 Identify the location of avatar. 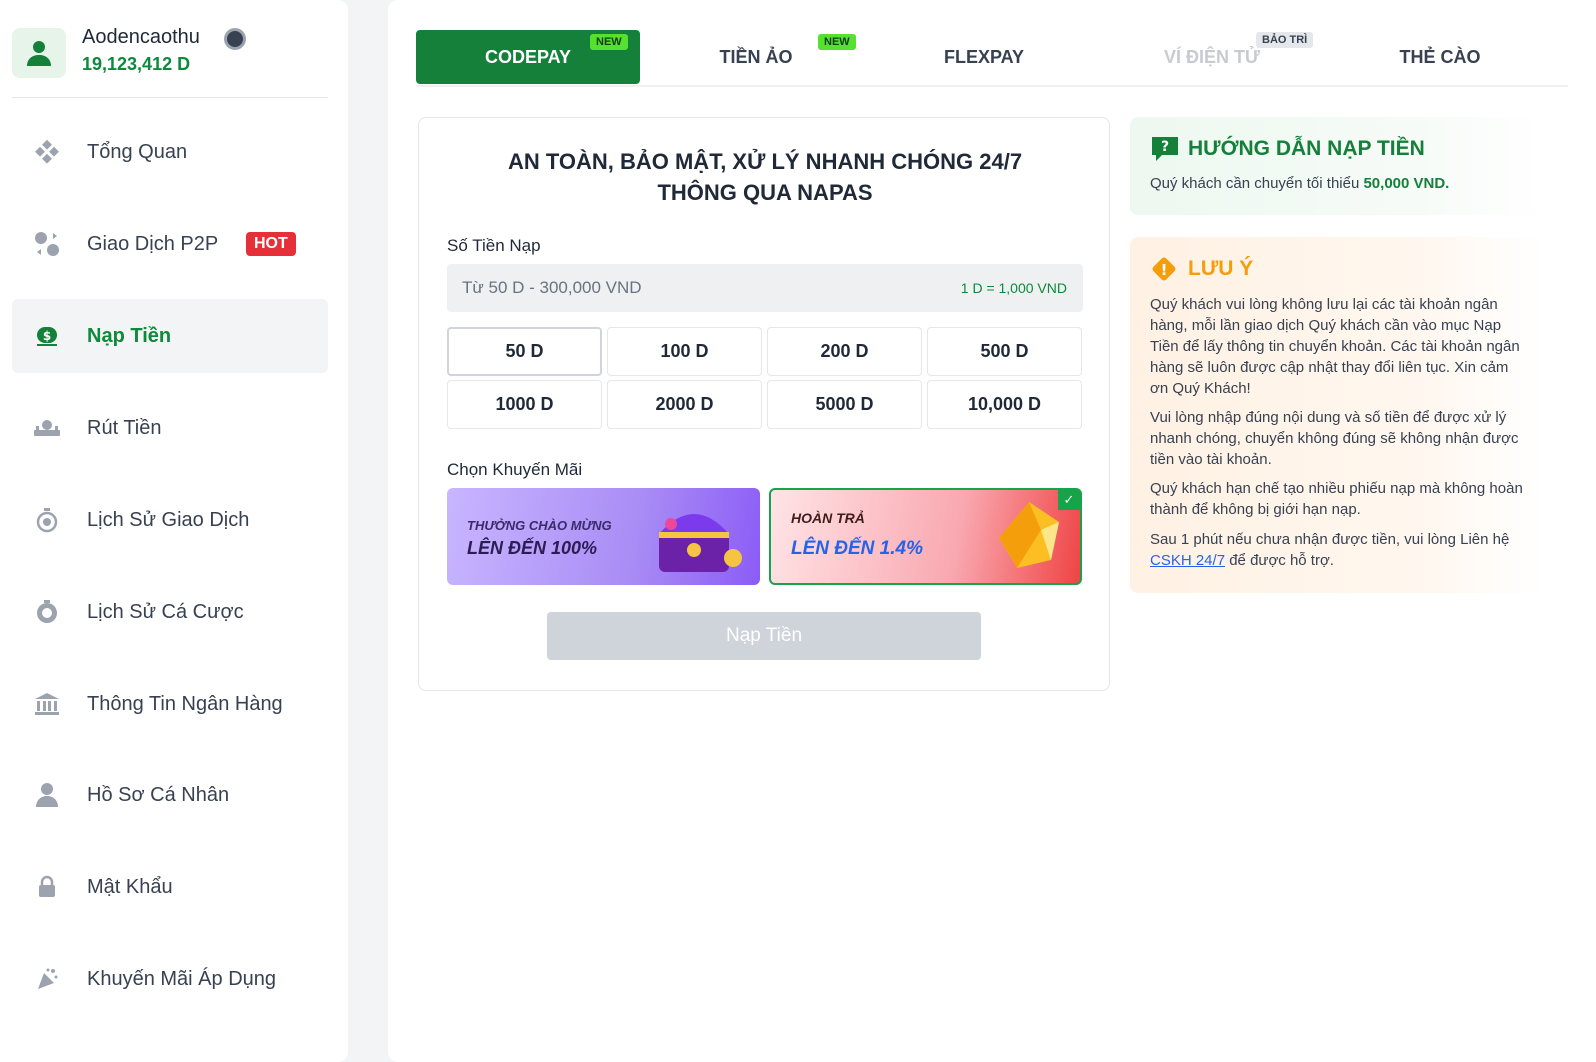
(39, 53).